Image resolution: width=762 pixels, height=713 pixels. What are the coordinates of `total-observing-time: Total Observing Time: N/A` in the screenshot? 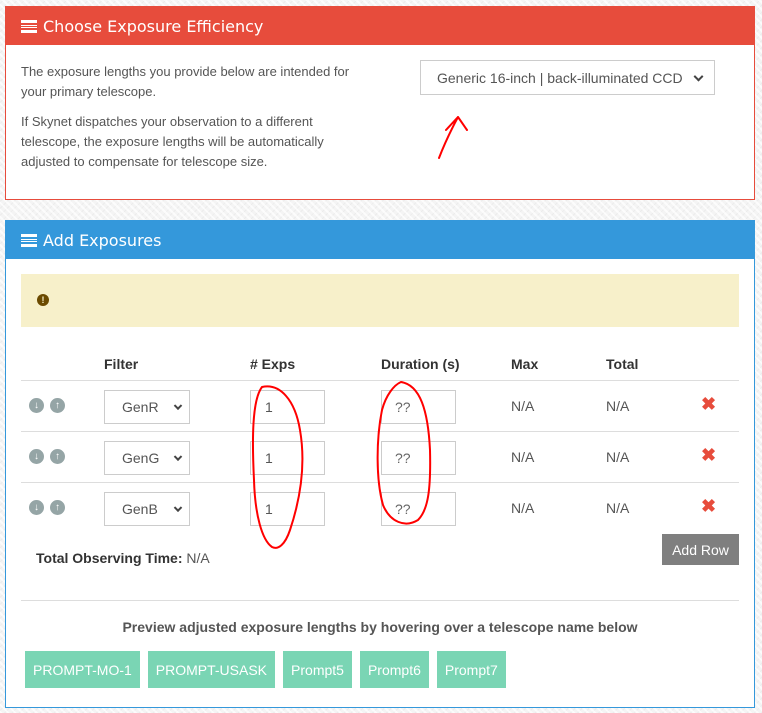 It's located at (123, 558).